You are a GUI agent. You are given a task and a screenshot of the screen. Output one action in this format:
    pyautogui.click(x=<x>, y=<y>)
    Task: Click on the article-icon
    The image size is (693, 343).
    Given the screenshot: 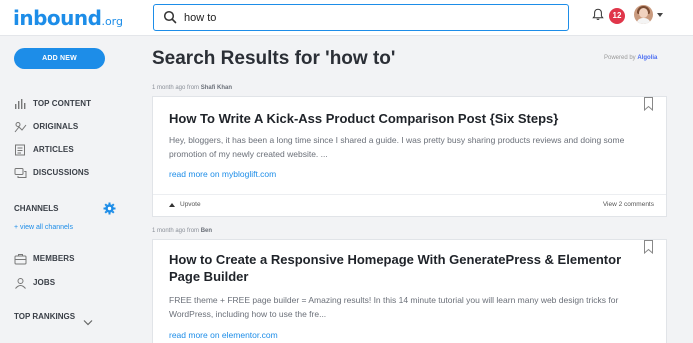 What is the action you would take?
    pyautogui.click(x=20, y=149)
    